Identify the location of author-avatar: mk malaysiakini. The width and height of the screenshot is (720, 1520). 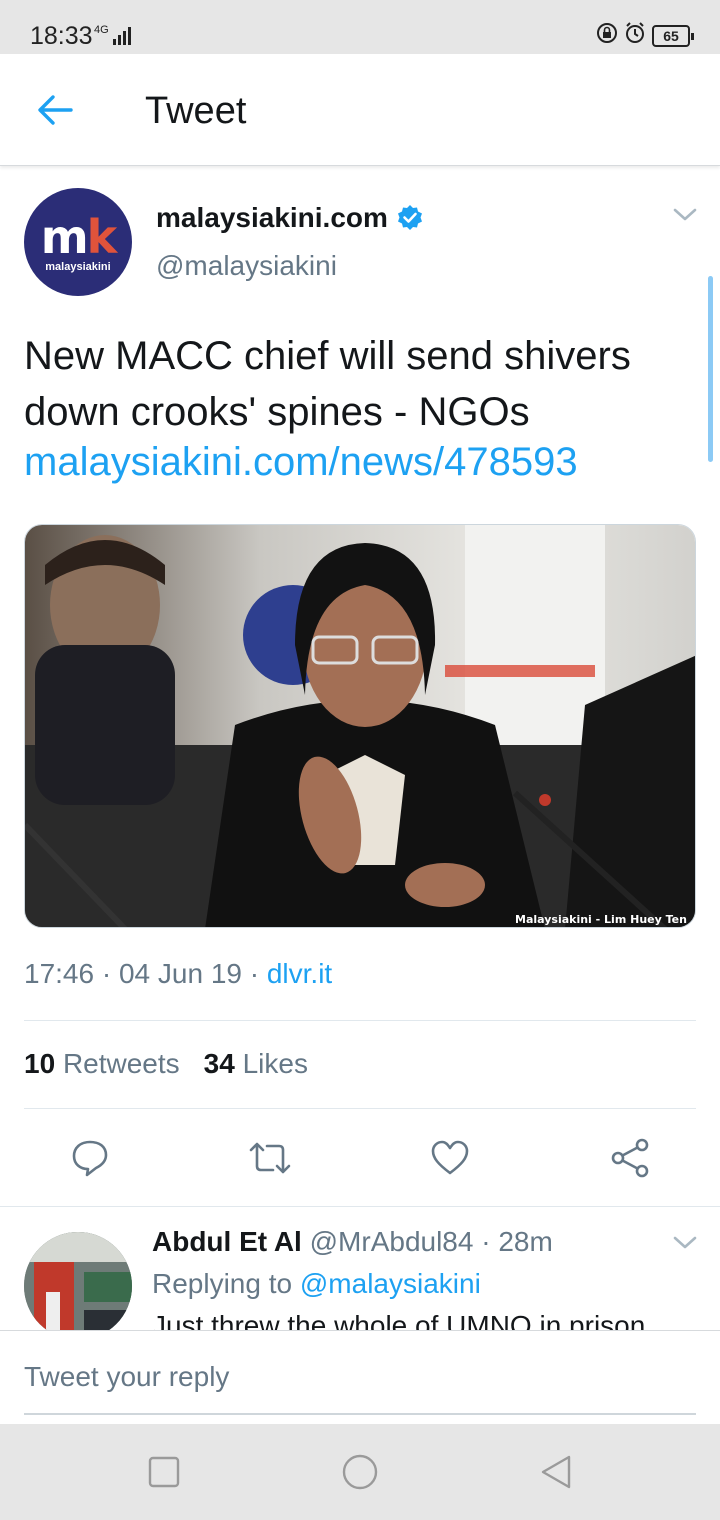
(78, 242).